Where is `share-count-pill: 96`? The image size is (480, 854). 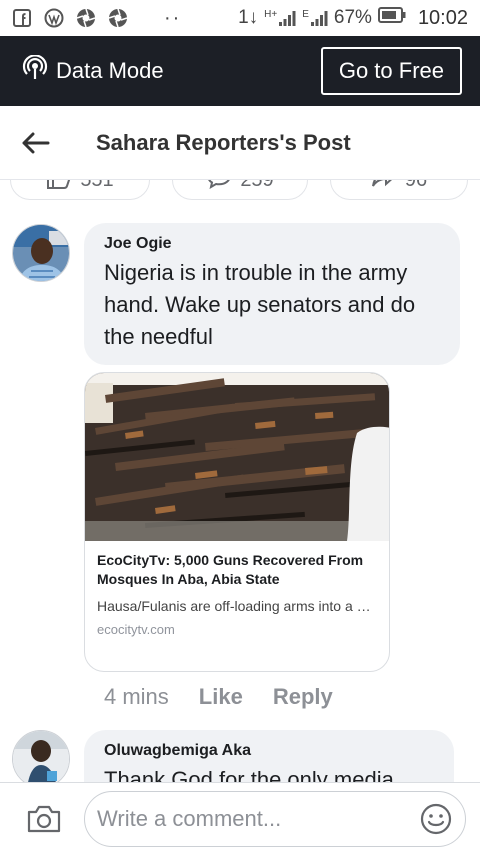
share-count-pill: 96 is located at coordinates (399, 190).